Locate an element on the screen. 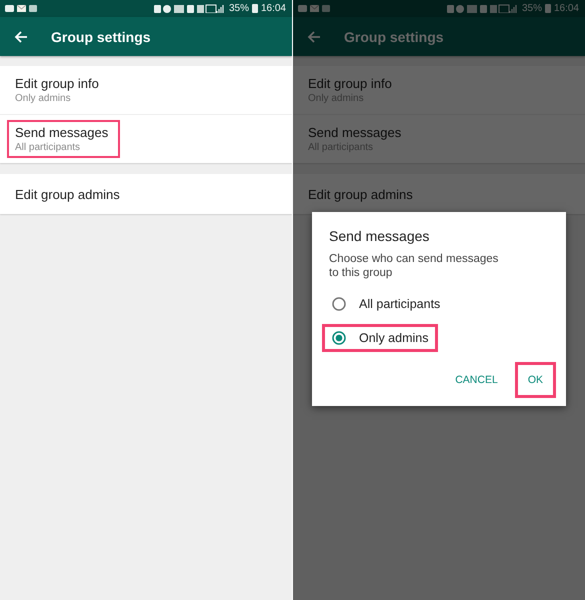 This screenshot has width=585, height=600. dialog-button: CANCEL is located at coordinates (476, 380).